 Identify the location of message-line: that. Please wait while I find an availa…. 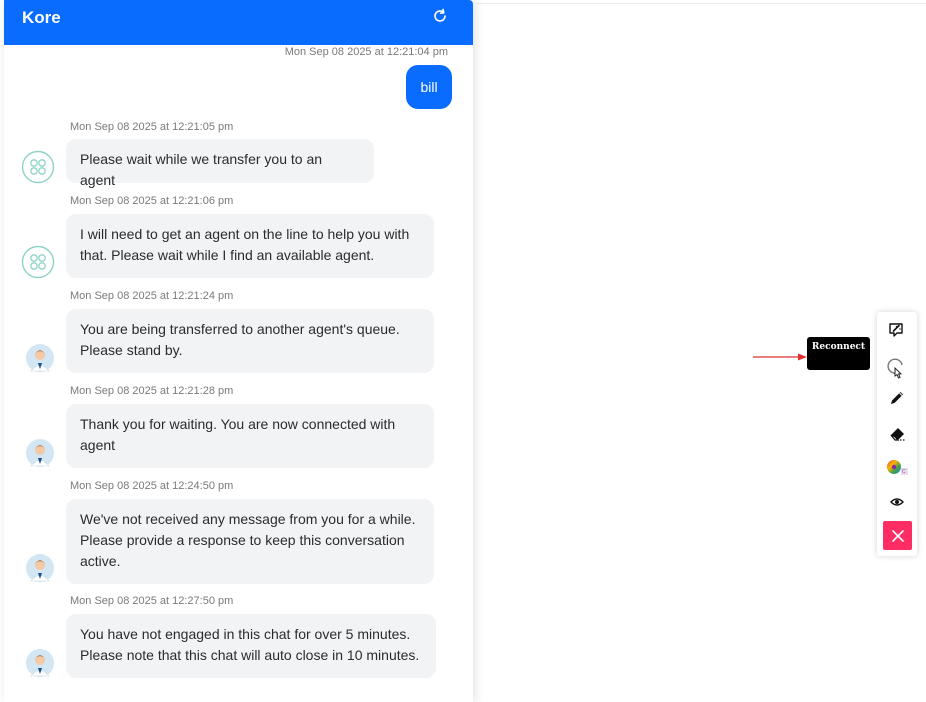
(227, 255).